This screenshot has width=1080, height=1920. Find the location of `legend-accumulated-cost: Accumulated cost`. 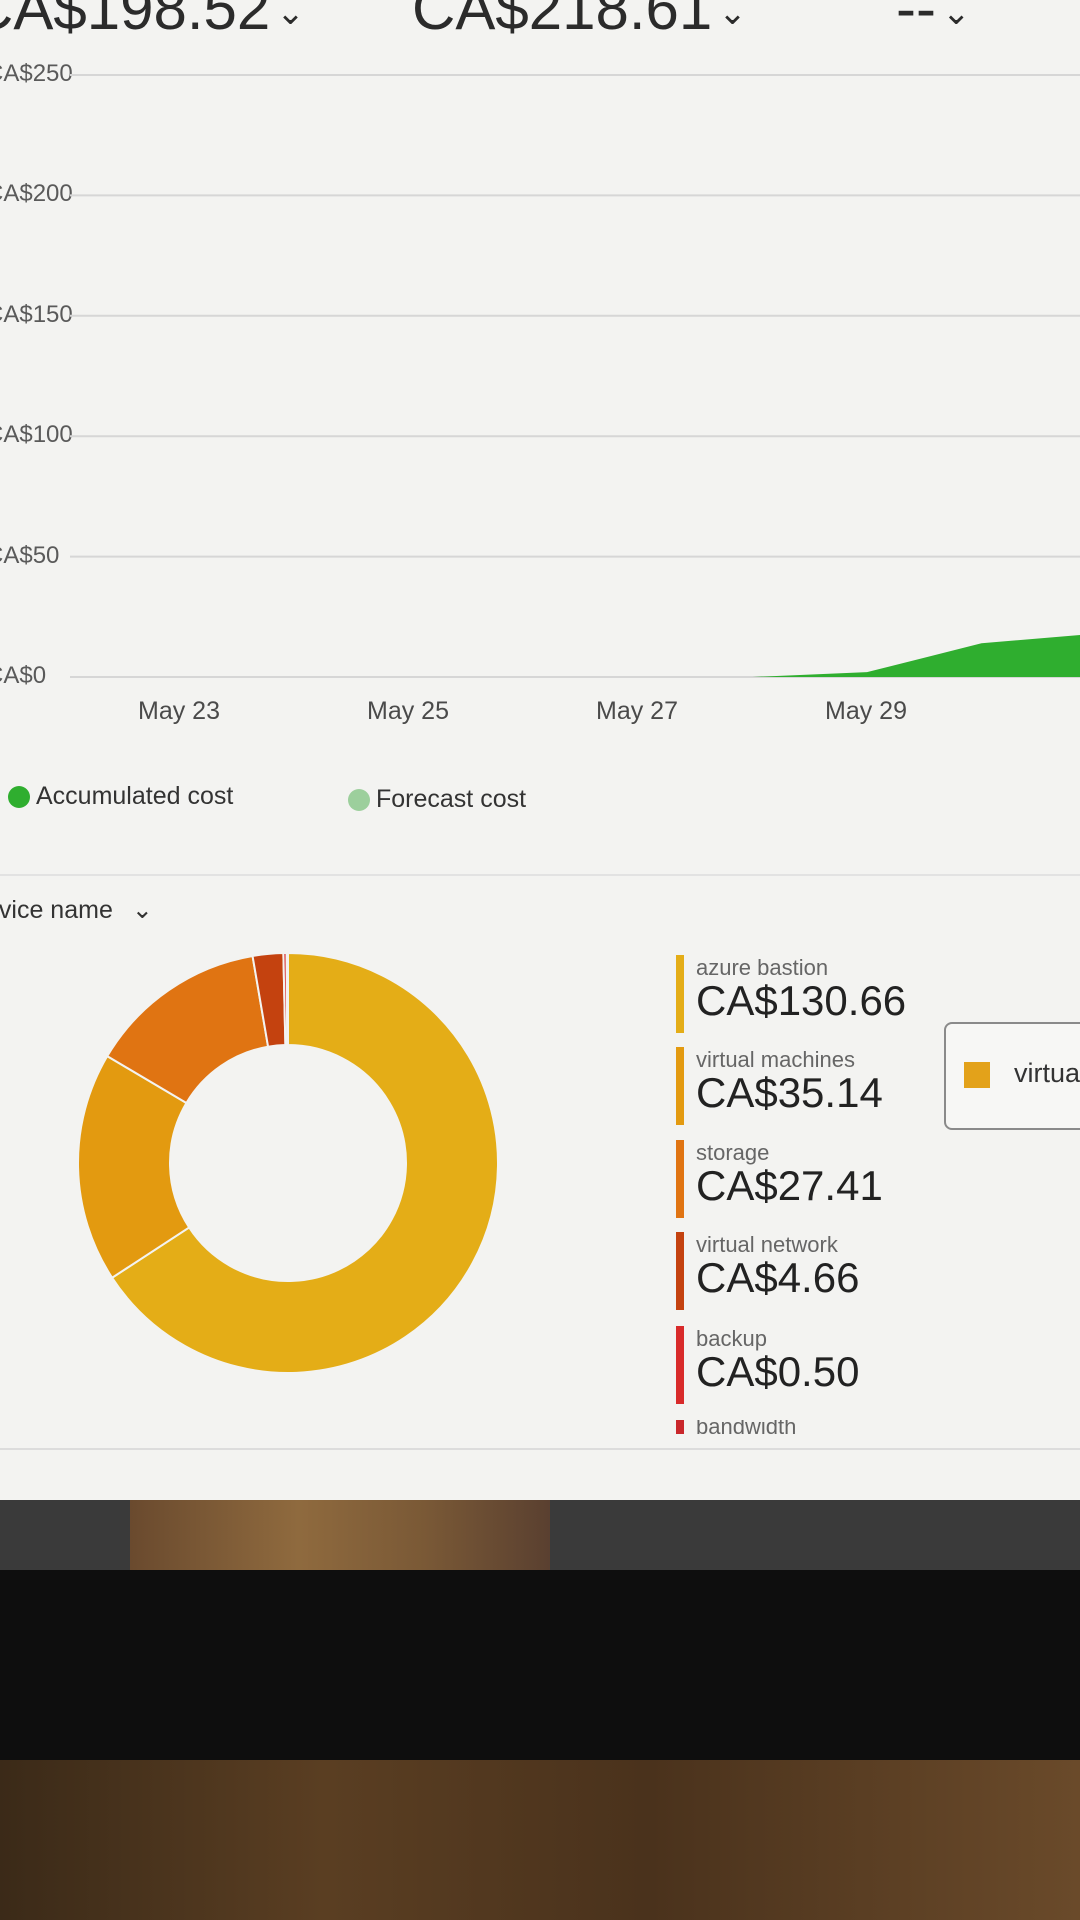

legend-accumulated-cost: Accumulated cost is located at coordinates (120, 796).